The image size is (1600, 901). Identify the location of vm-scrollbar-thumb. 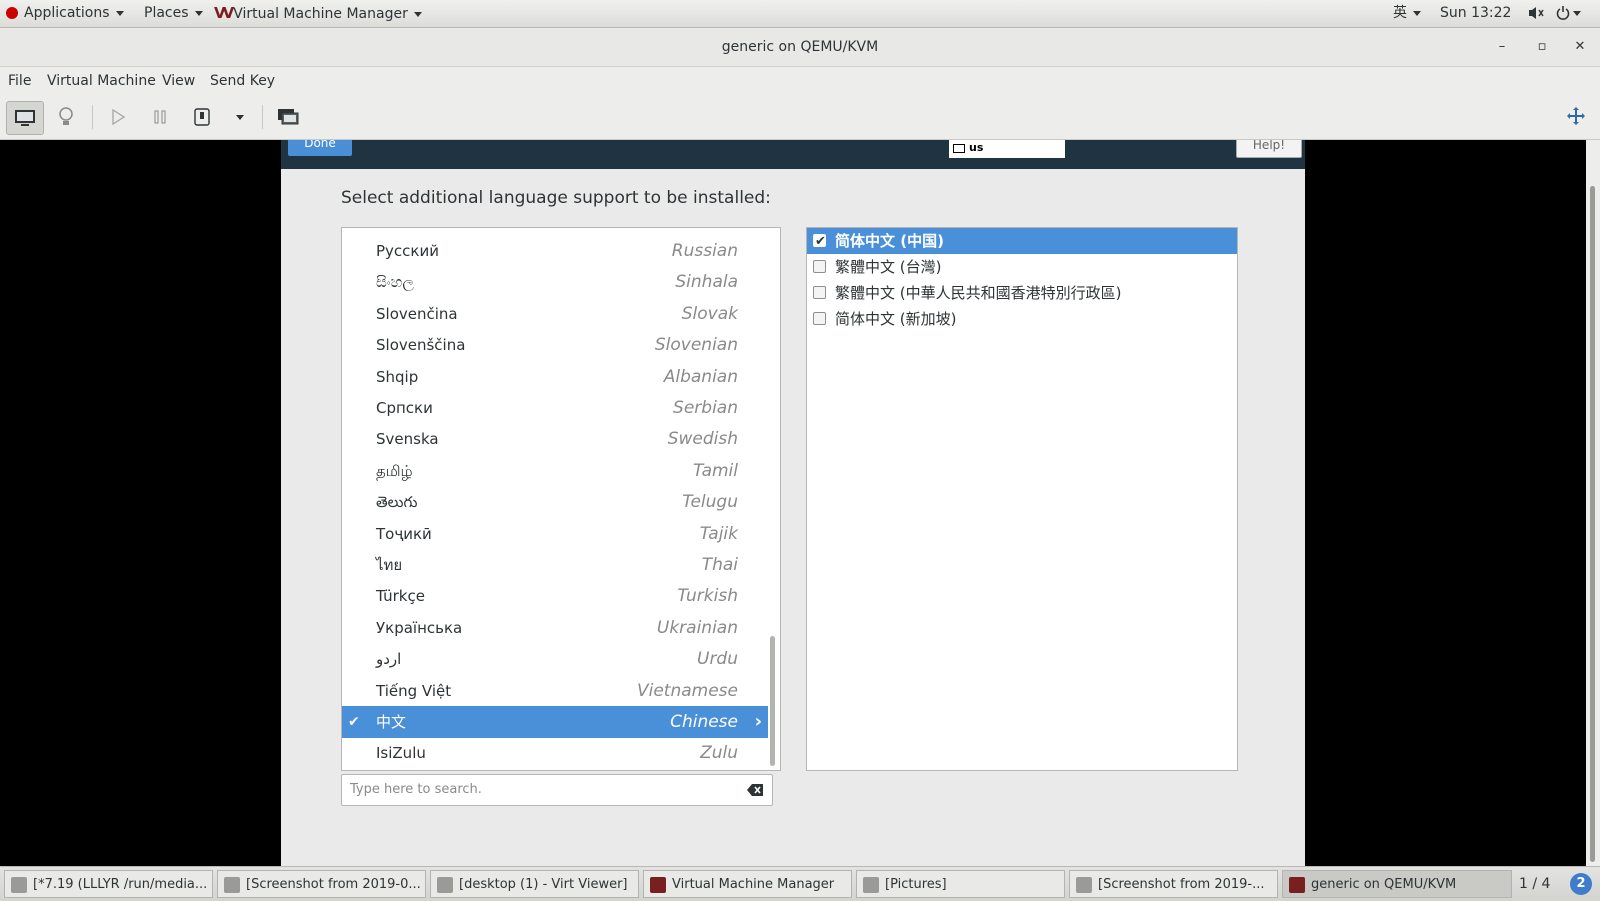
(1592, 524).